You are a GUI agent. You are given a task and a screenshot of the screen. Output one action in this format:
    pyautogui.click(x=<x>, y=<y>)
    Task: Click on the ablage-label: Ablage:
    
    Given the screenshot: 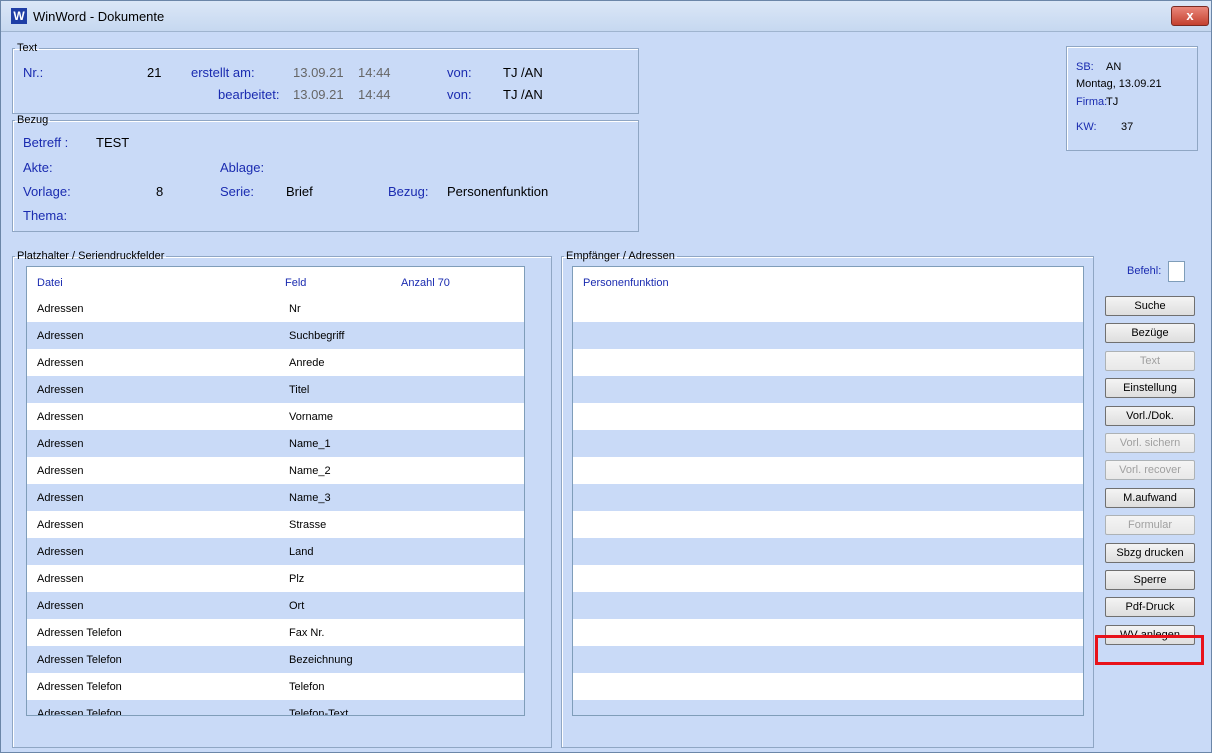 What is the action you would take?
    pyautogui.click(x=242, y=167)
    